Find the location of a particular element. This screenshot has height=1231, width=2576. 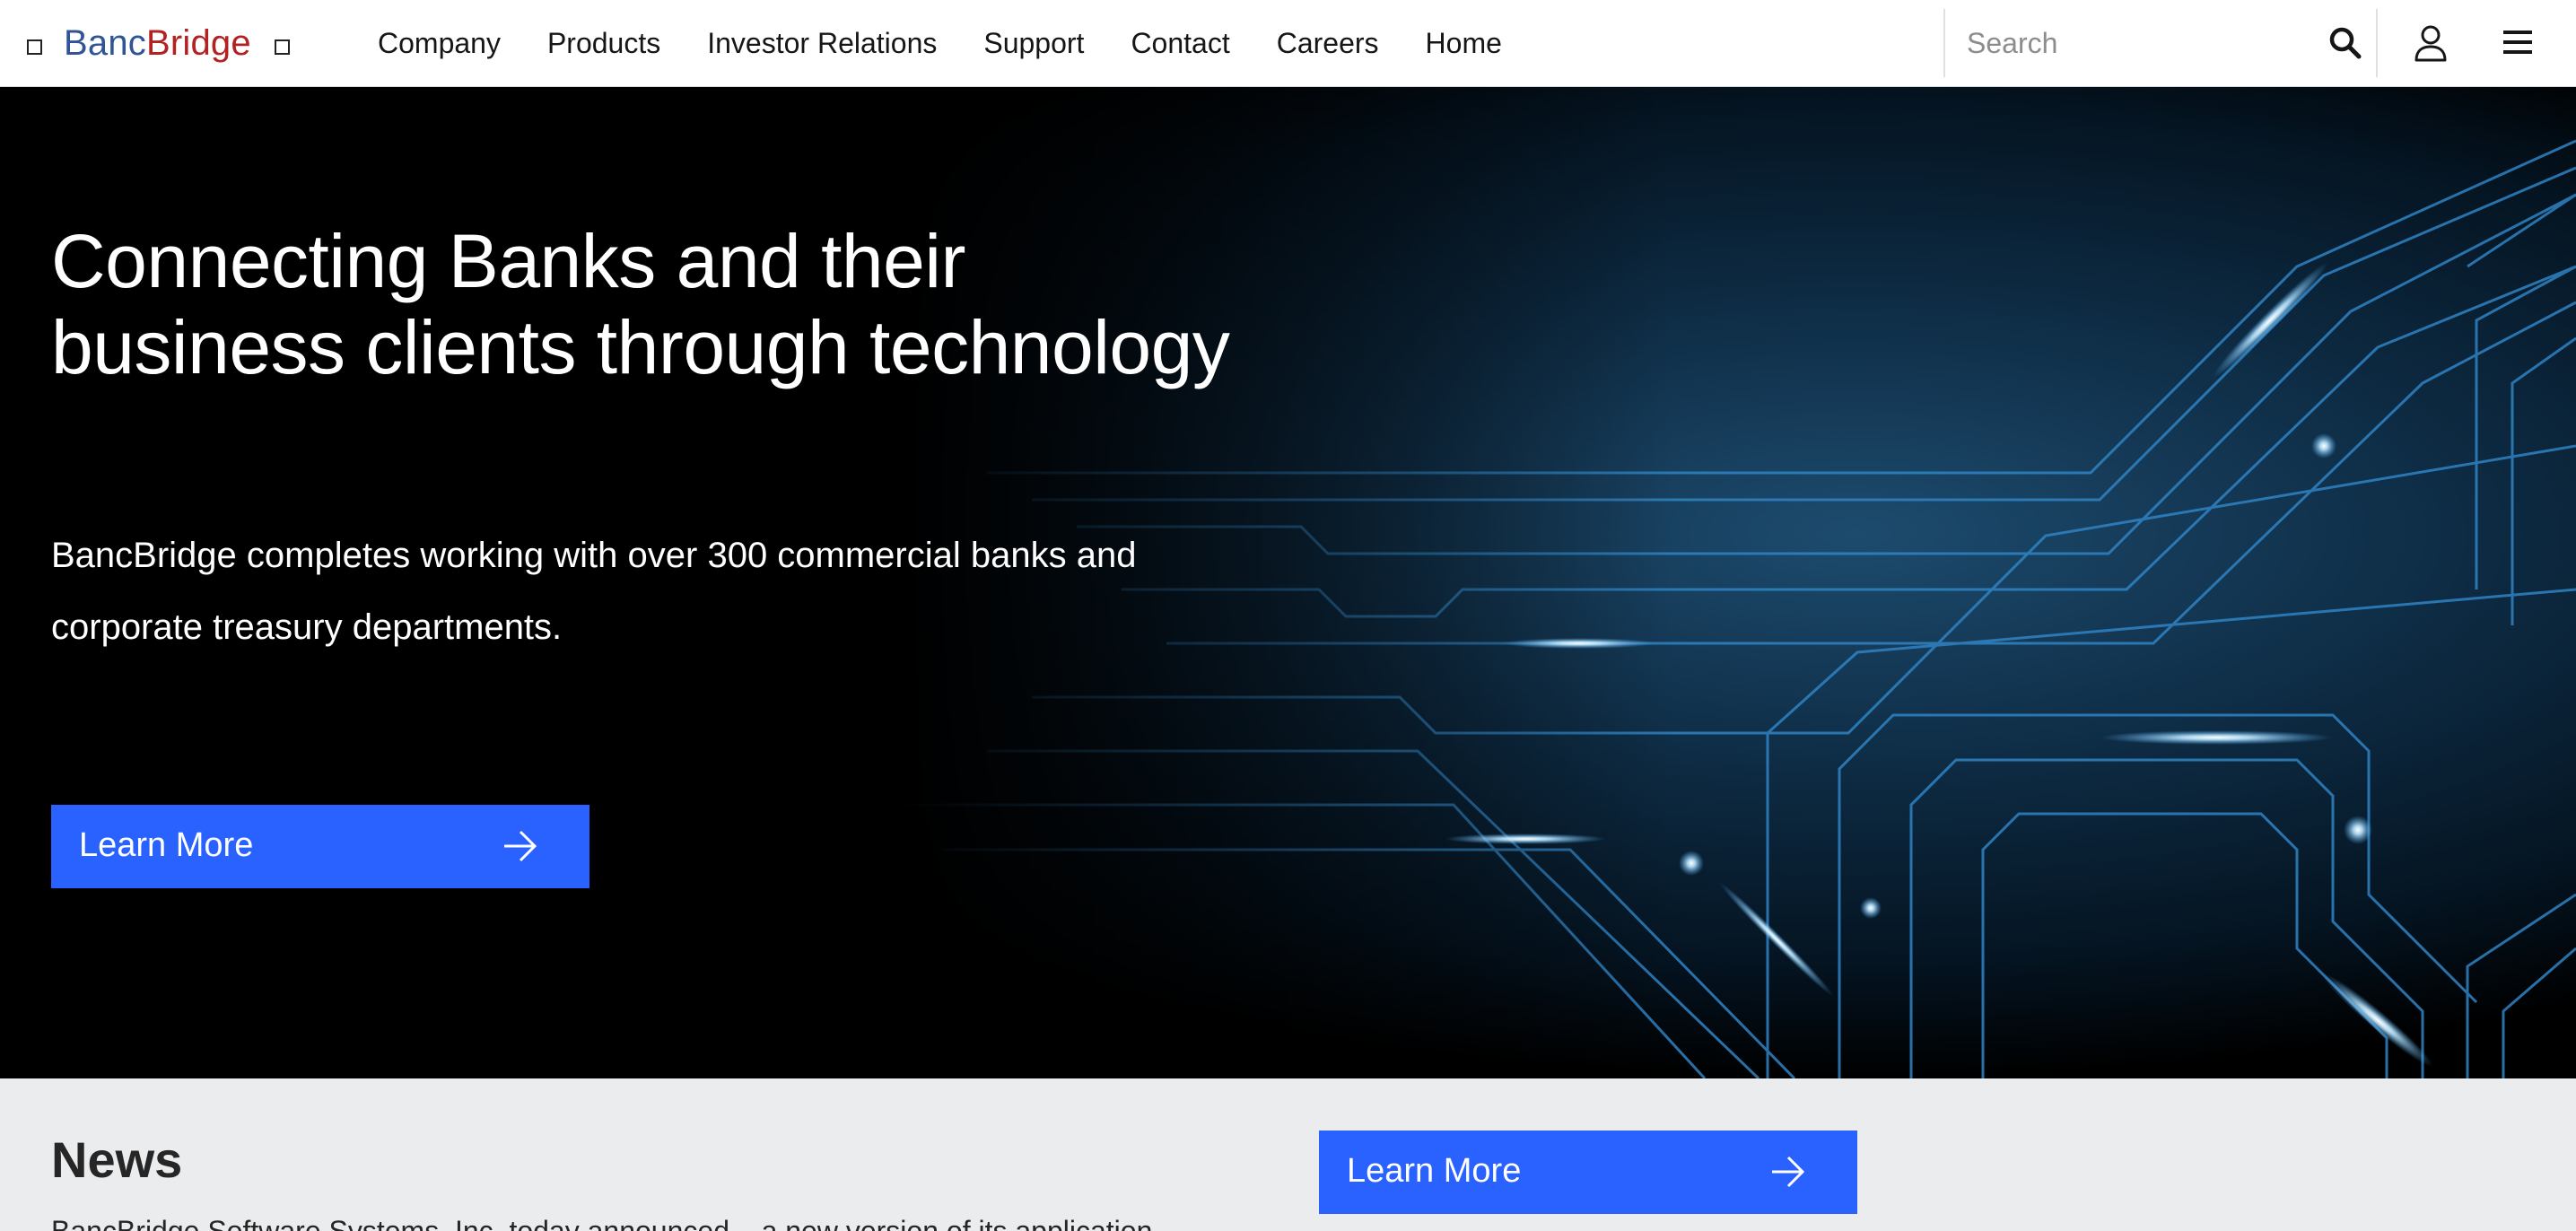

news-learn-more-label: Learn More is located at coordinates (1434, 1171).